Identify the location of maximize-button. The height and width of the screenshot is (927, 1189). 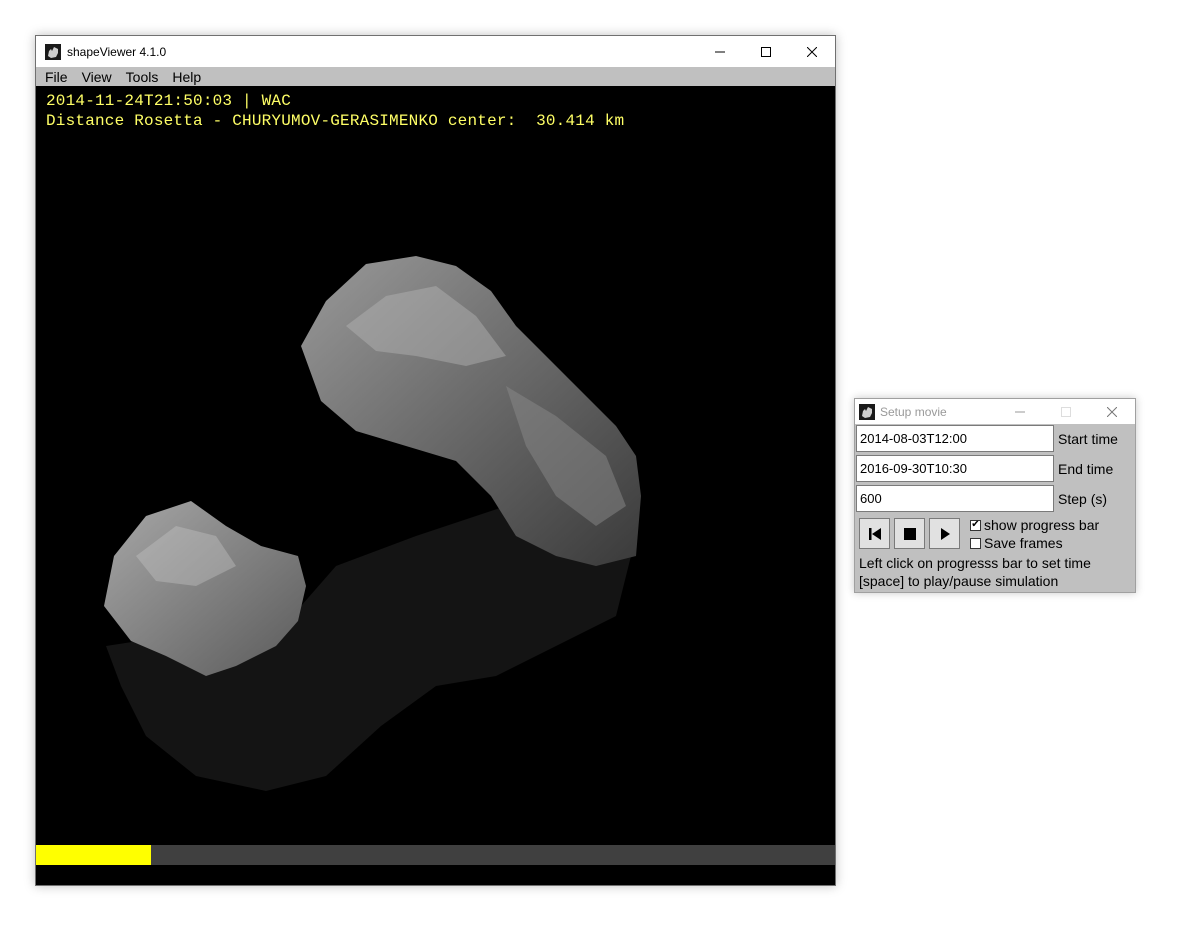
(766, 51).